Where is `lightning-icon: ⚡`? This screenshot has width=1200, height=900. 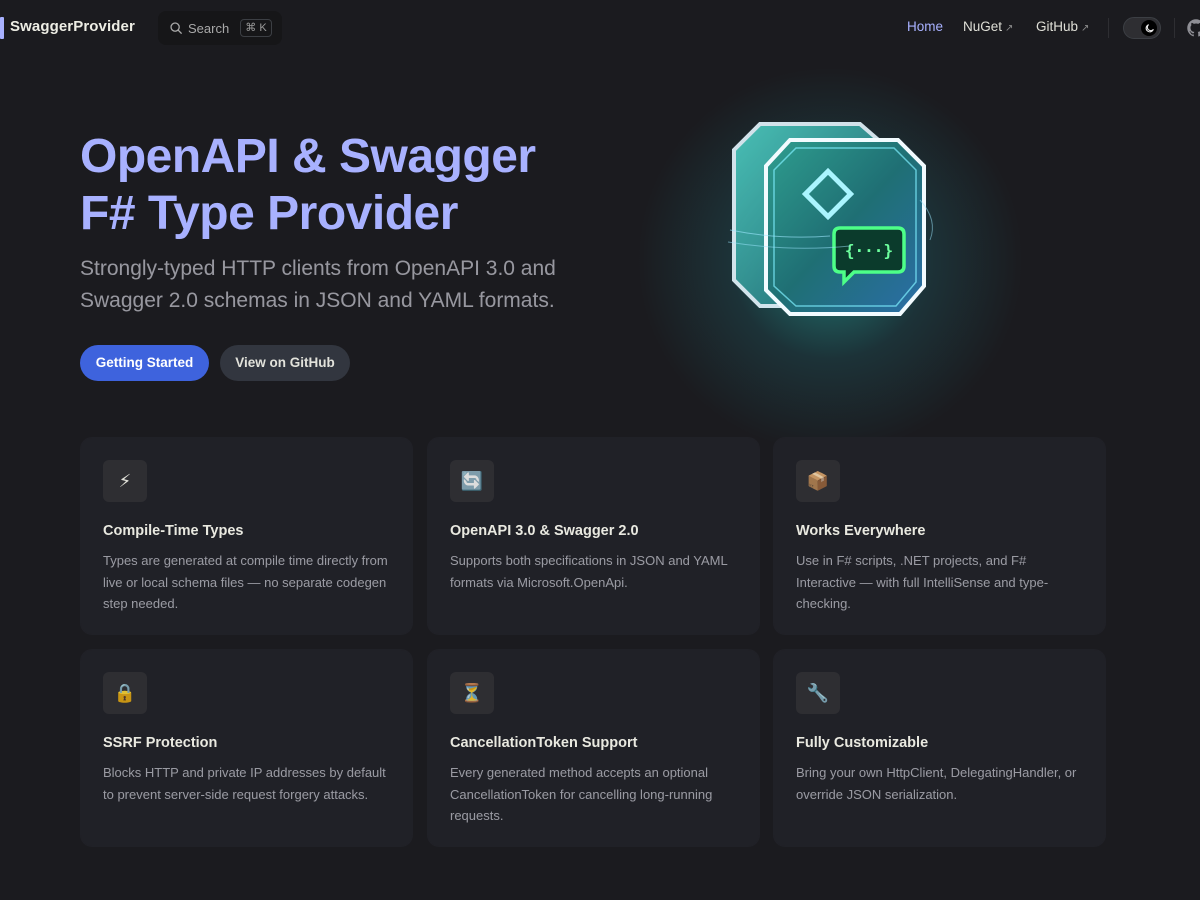
lightning-icon: ⚡ is located at coordinates (125, 481).